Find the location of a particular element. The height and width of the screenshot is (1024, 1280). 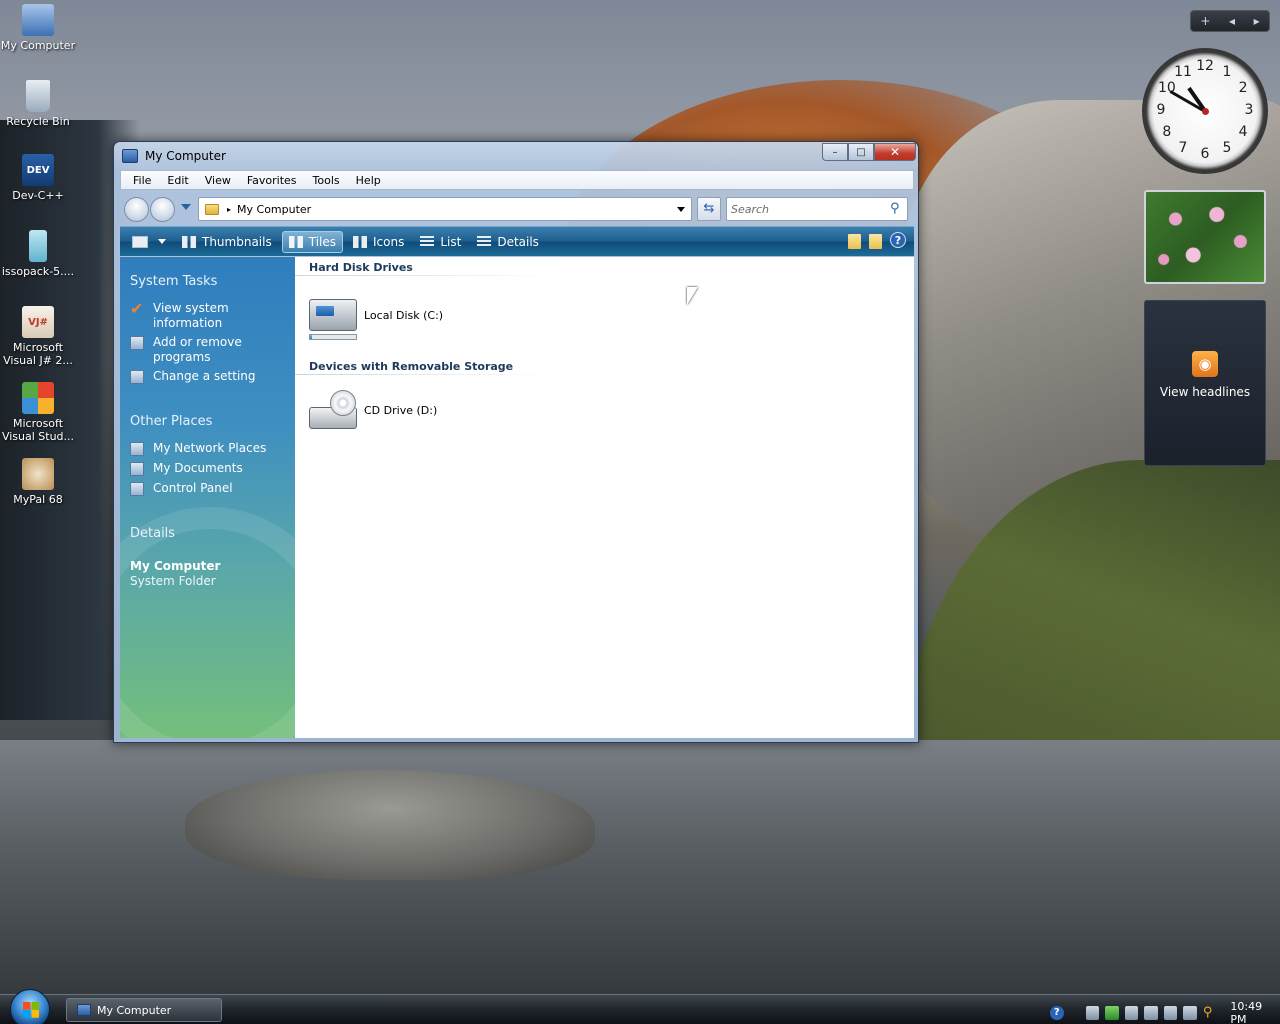

notification-area: ? ⚲ 10:49 PM is located at coordinates (1165, 1012).